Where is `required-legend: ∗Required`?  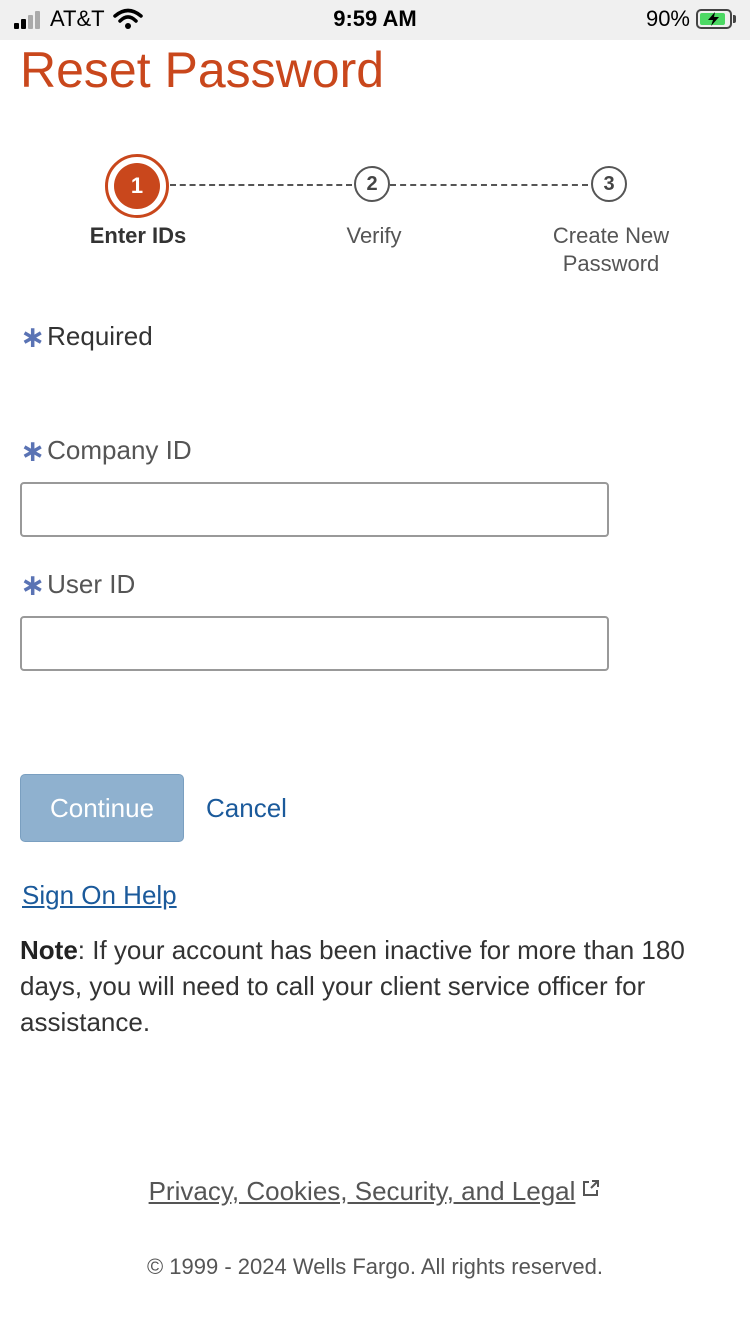
required-legend: ∗Required is located at coordinates (86, 337).